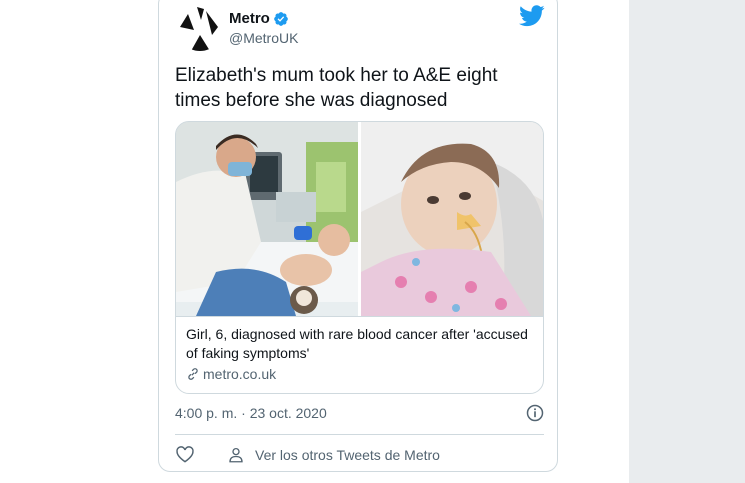  What do you see at coordinates (359, 434) in the screenshot?
I see `divider` at bounding box center [359, 434].